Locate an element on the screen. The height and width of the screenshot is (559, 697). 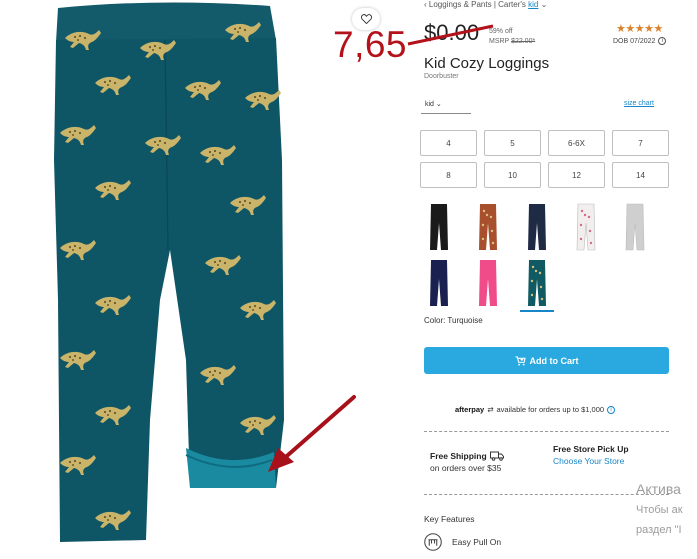
msrp-line: MSRP $22.00* is located at coordinates (512, 42).